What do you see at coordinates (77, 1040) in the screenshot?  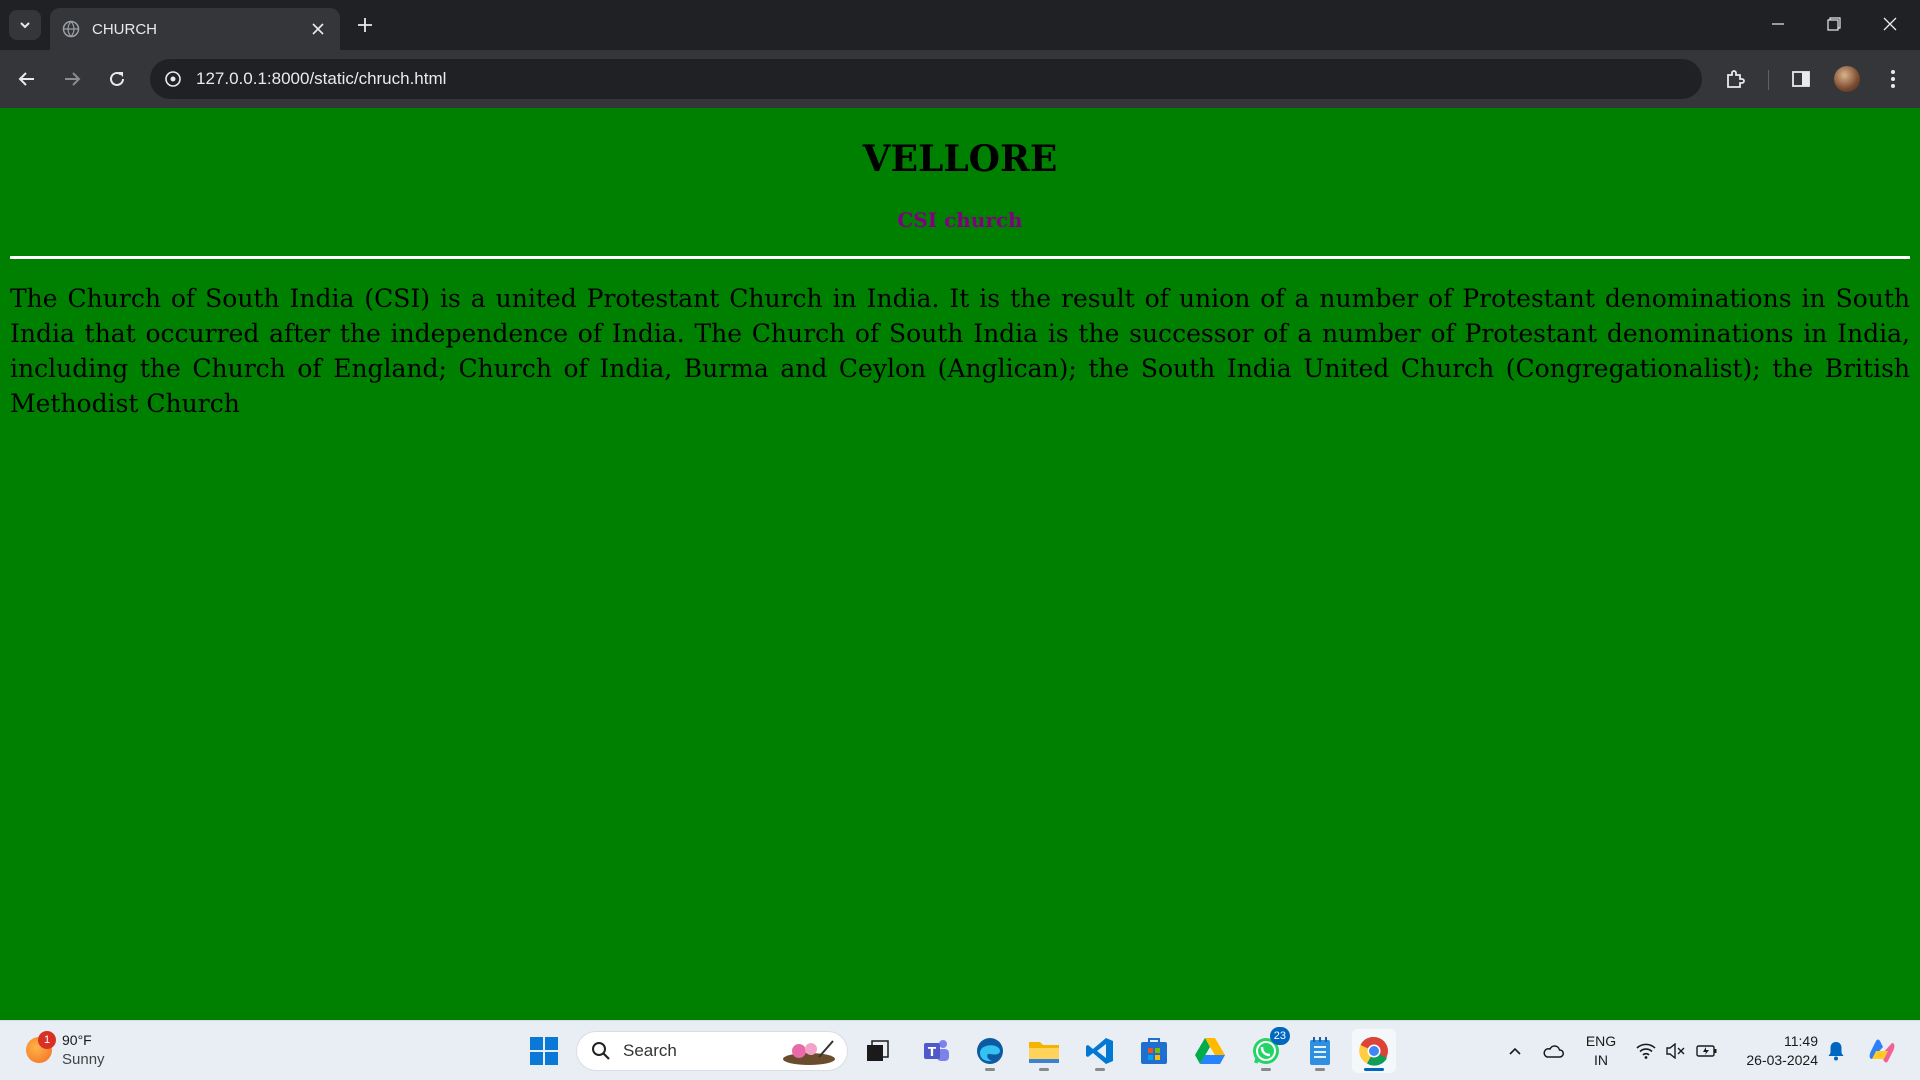 I see `weather-temperature: 90°F` at bounding box center [77, 1040].